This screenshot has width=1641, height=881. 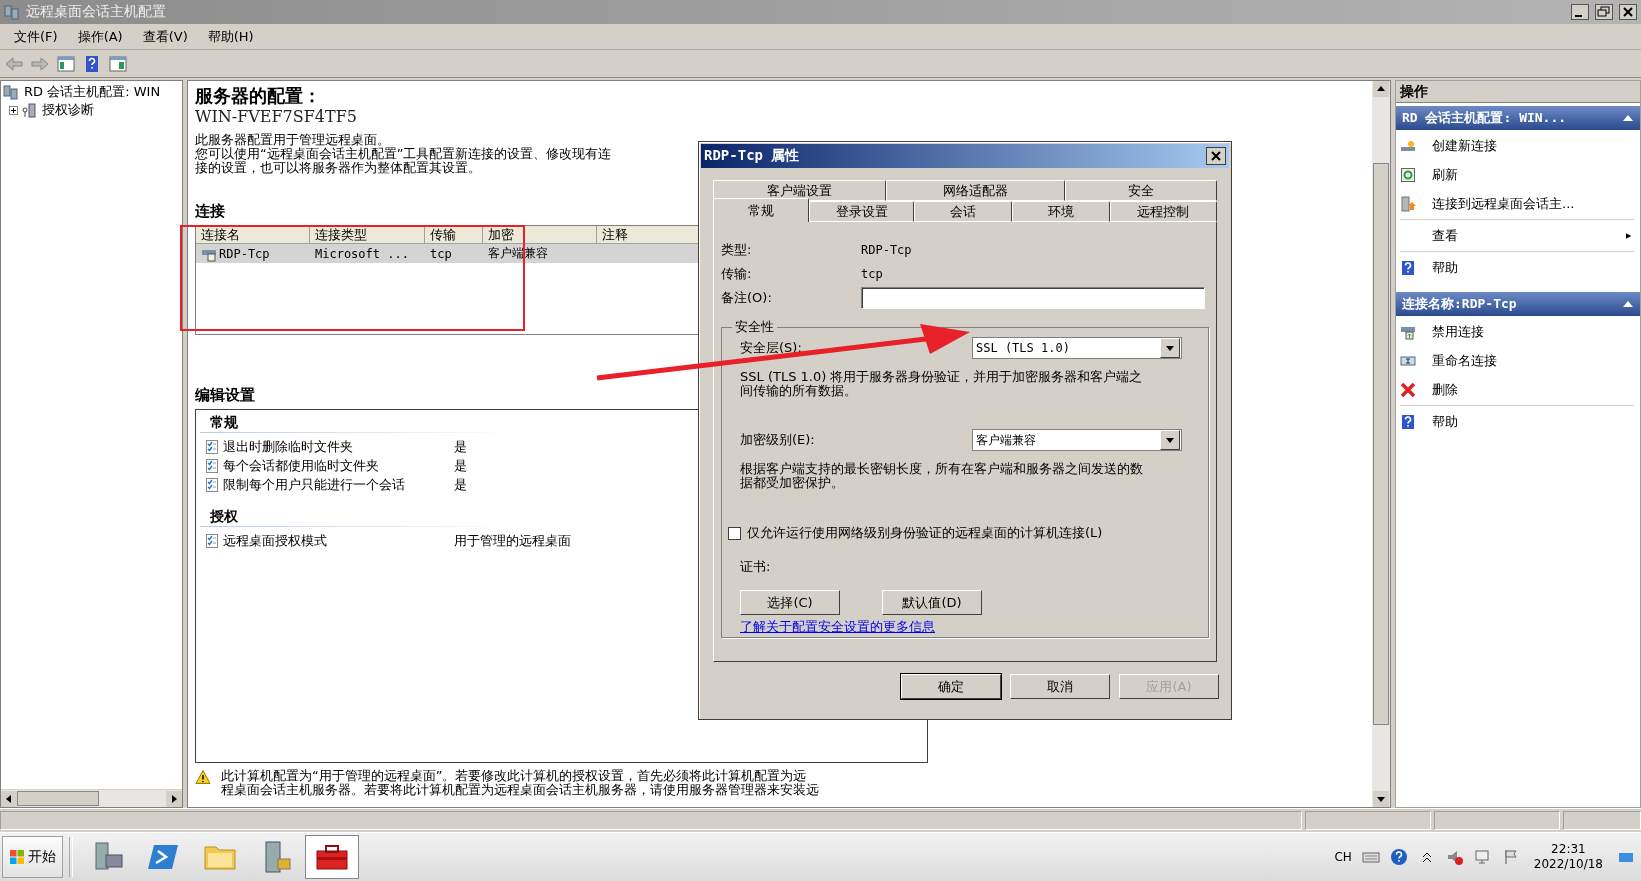 I want to click on menu-item: 操作(A), so click(x=100, y=36).